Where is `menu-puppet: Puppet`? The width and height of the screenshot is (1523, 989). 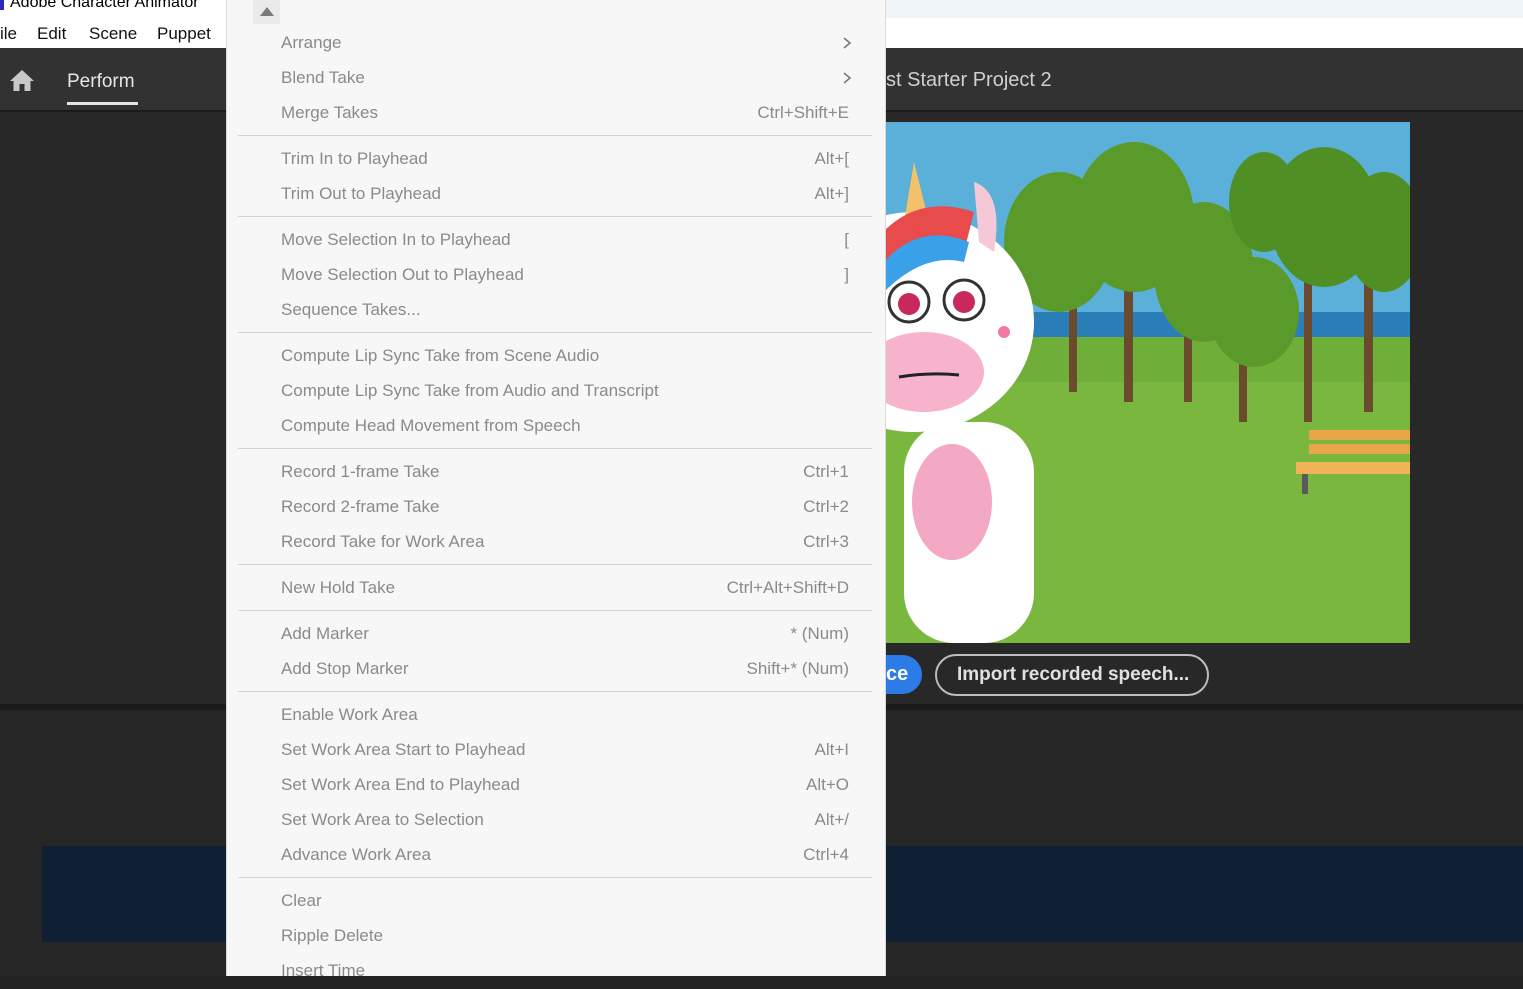
menu-puppet: Puppet is located at coordinates (184, 34).